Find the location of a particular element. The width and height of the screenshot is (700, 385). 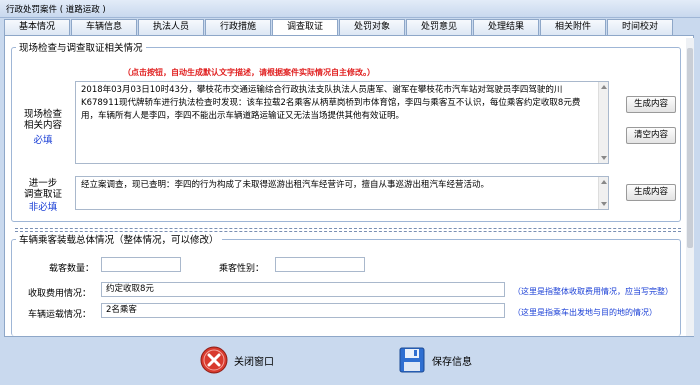

tab-time-check: 时间校对 is located at coordinates (640, 27).